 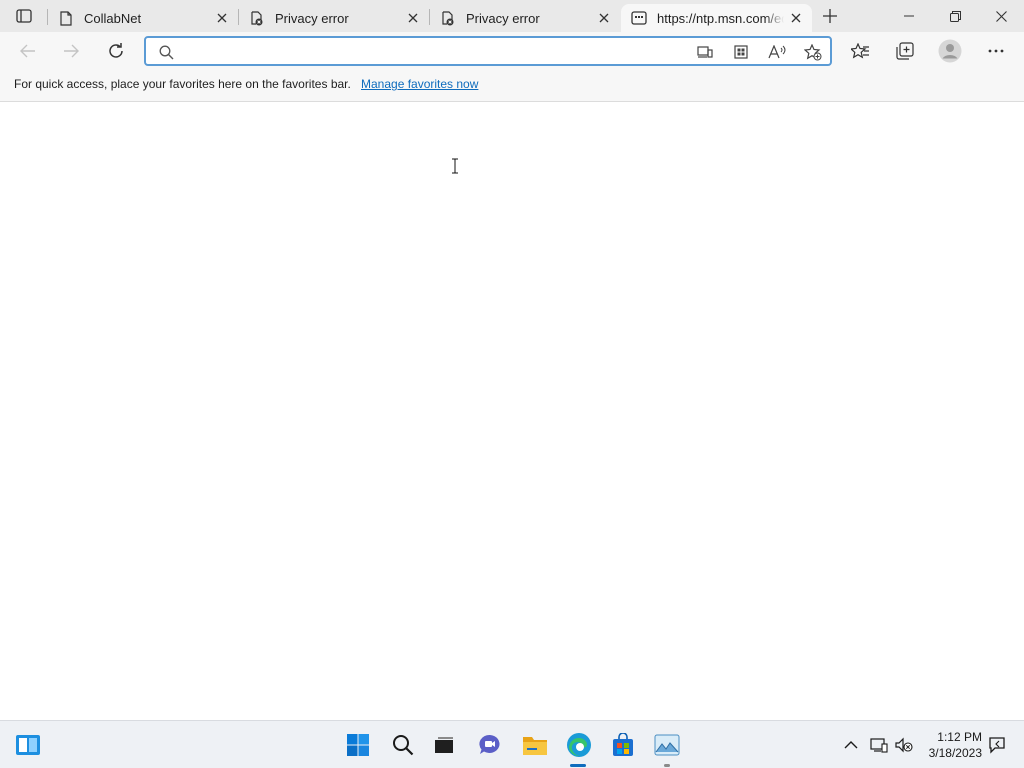 What do you see at coordinates (741, 52) in the screenshot?
I see `apps-grid-icon` at bounding box center [741, 52].